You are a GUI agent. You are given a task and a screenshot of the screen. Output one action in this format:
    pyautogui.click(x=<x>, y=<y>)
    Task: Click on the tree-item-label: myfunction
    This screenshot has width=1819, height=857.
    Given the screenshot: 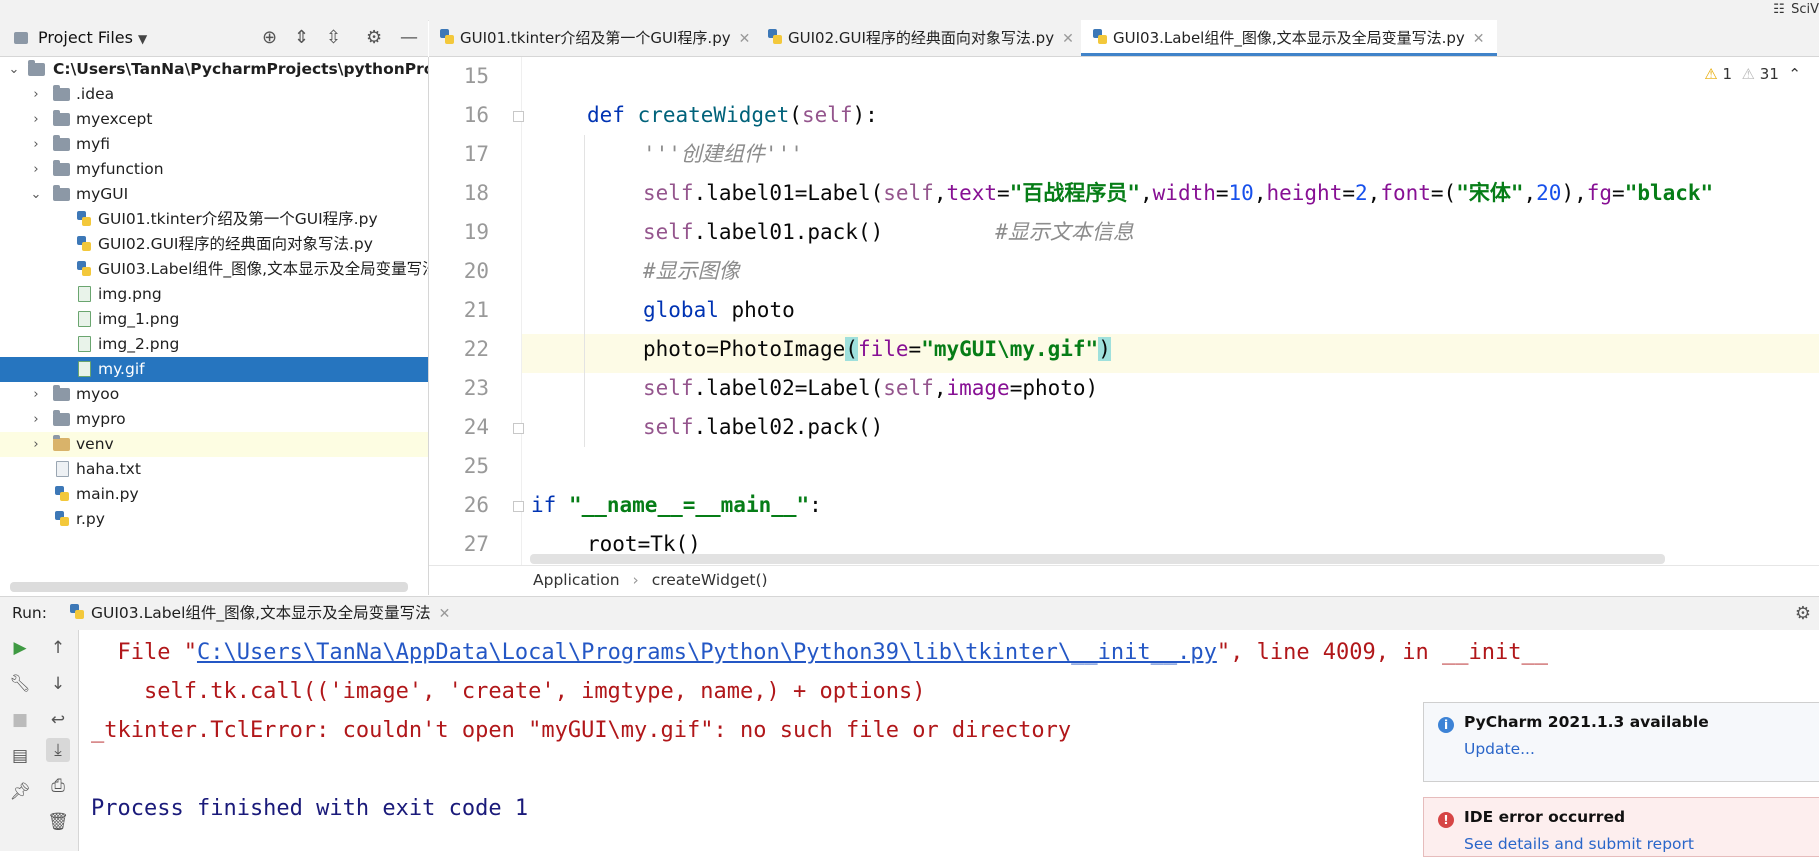 What is the action you would take?
    pyautogui.click(x=120, y=169)
    